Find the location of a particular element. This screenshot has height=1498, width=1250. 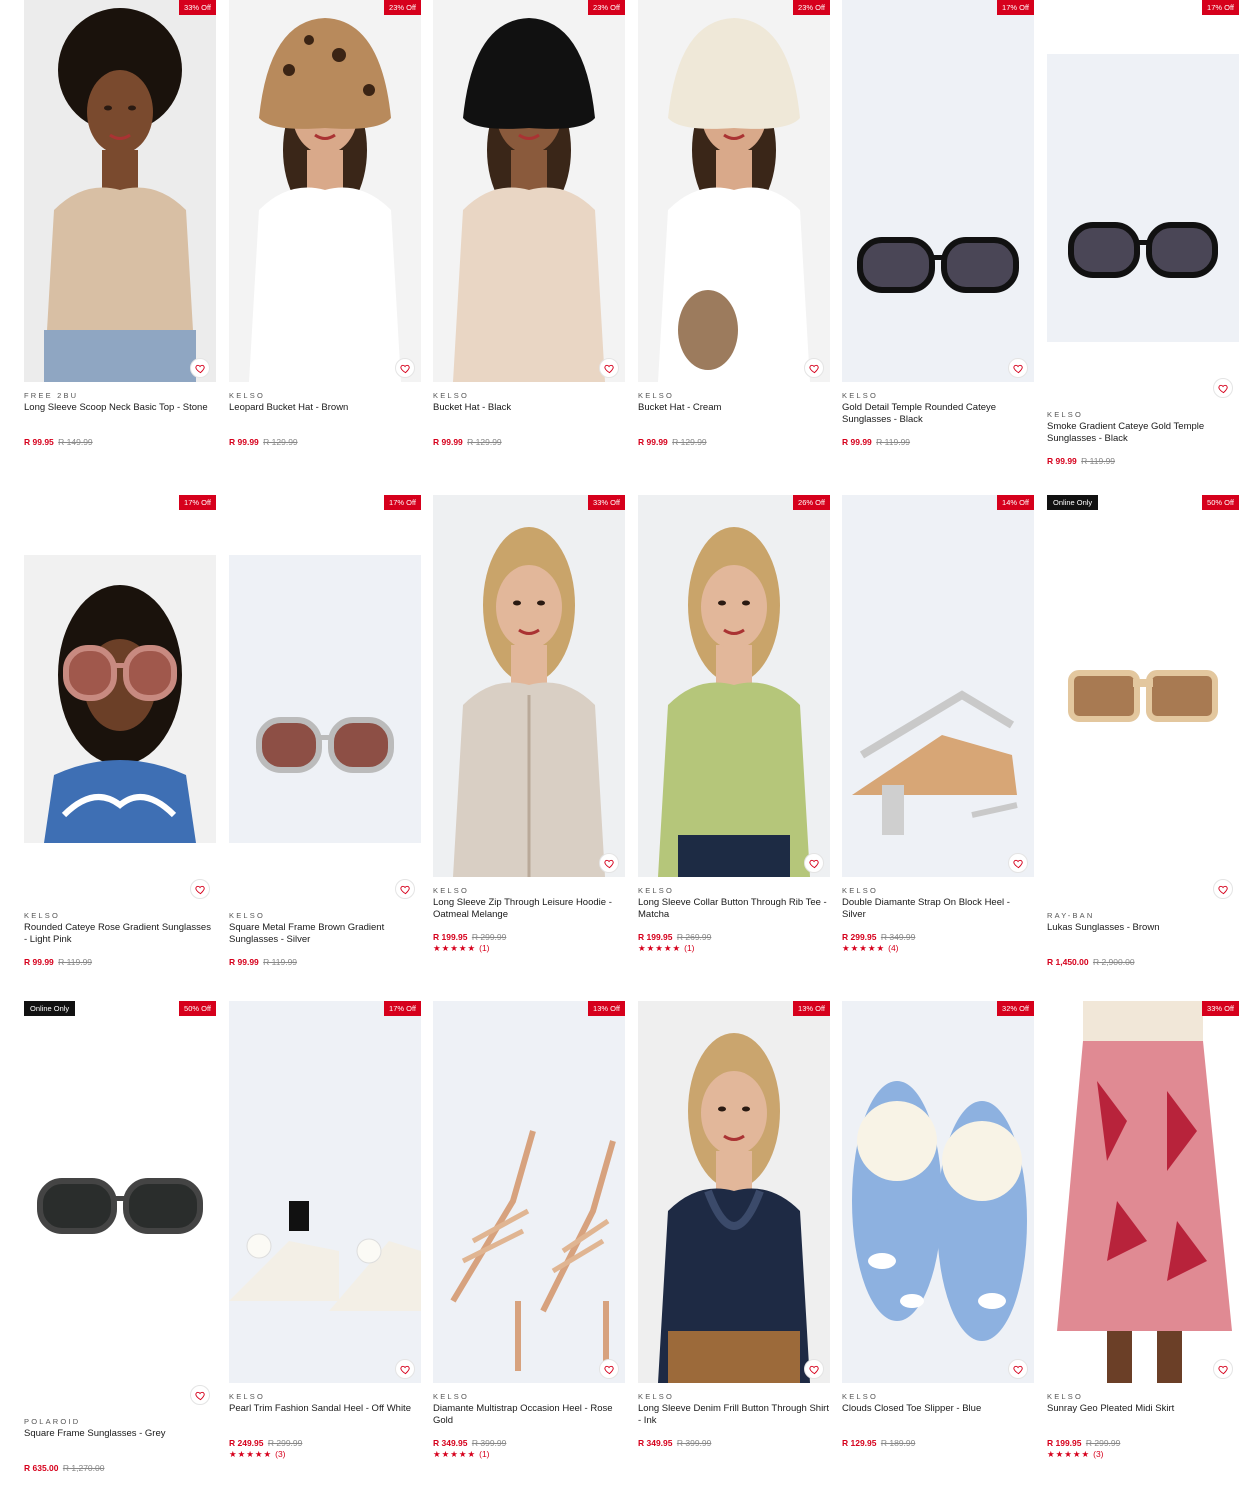

product-name: Clouds Closed Toe Slipper - Blue is located at coordinates (938, 1415).